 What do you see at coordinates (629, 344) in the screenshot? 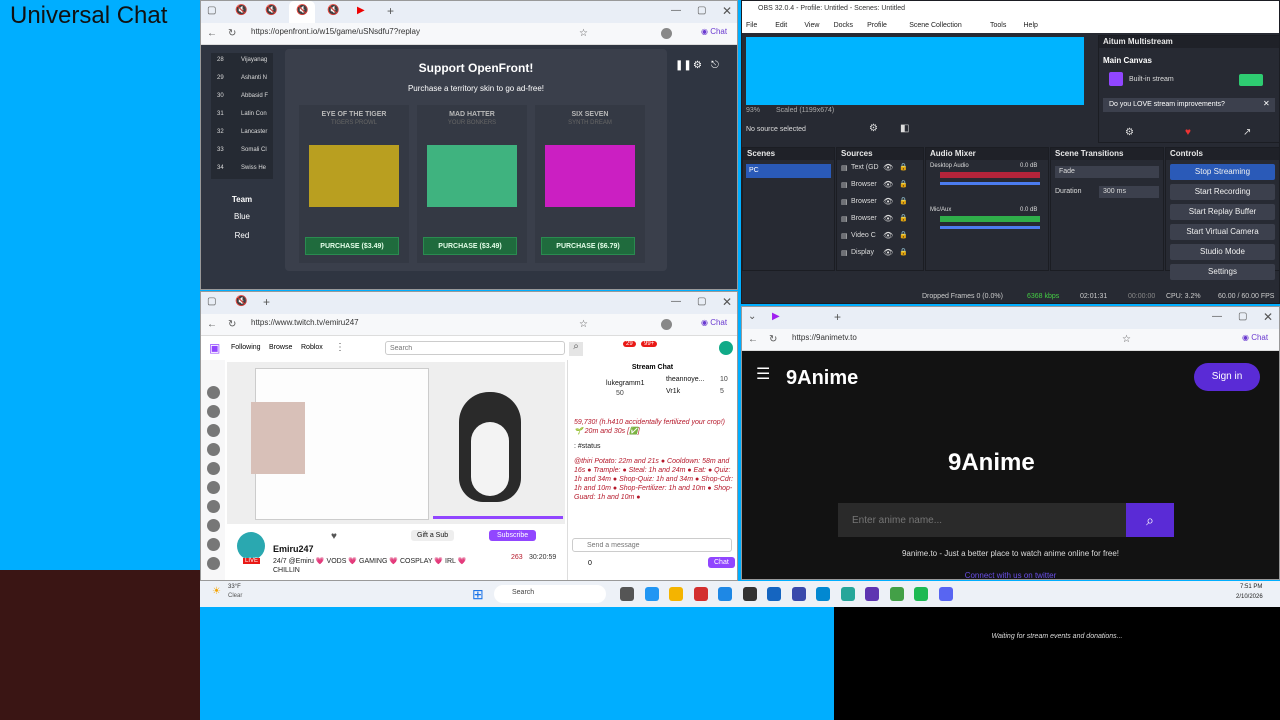
I see `notifications-badge: 29` at bounding box center [629, 344].